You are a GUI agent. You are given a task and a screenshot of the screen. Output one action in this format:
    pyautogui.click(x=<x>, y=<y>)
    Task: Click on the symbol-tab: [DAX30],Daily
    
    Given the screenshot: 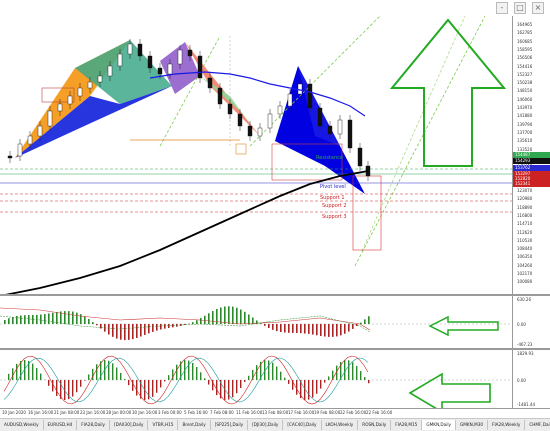 What is the action you would take?
    pyautogui.click(x=129, y=425)
    